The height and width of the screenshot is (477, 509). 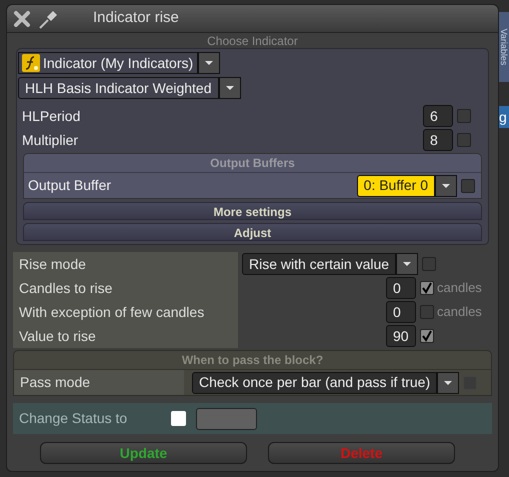 I want to click on field-label: Pass mode, so click(x=99, y=382).